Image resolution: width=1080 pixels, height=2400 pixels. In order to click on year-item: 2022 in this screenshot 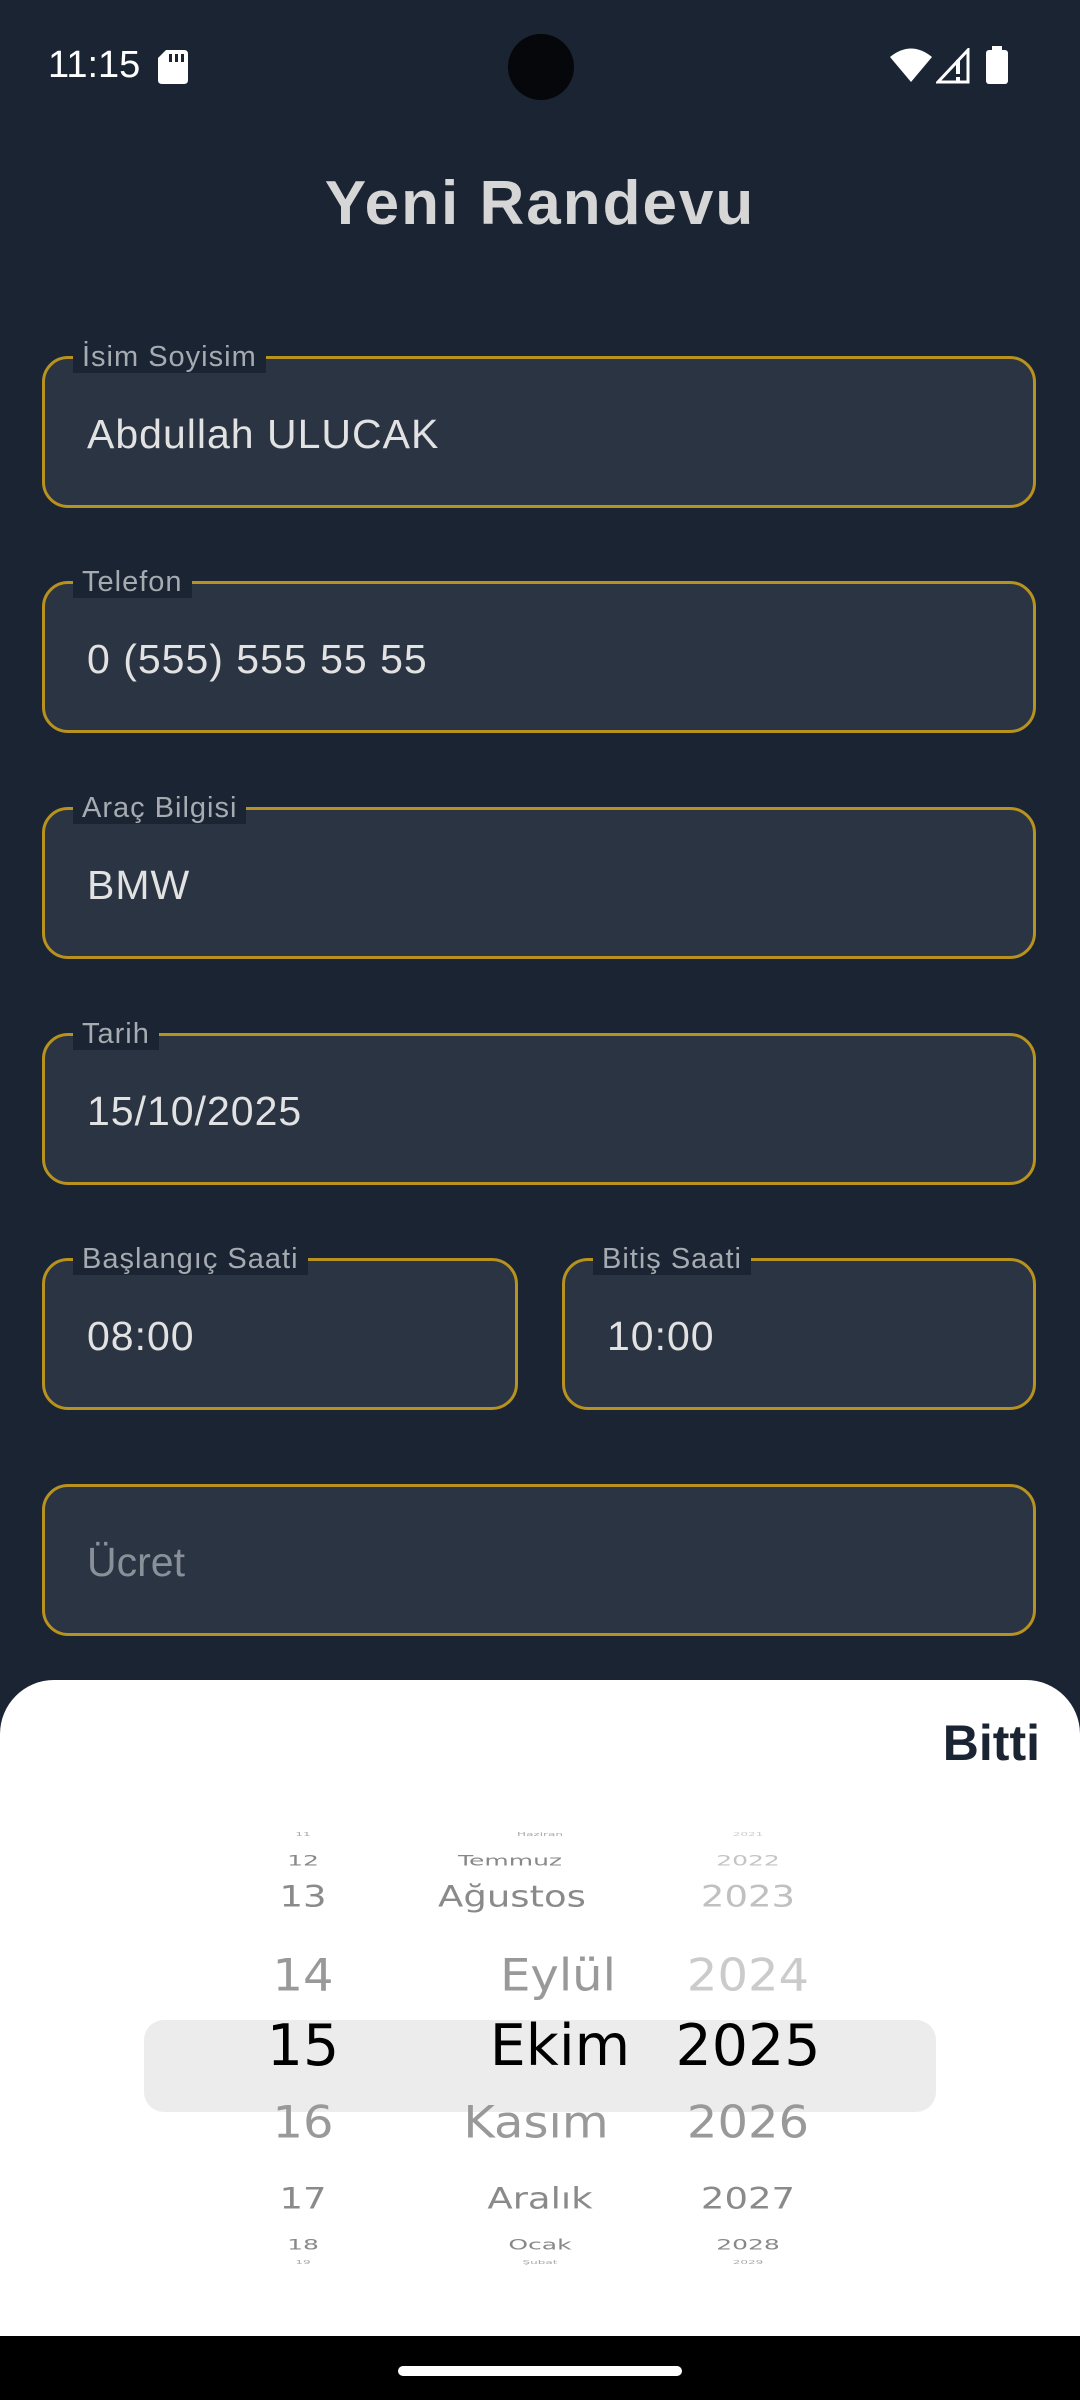, I will do `click(748, 1861)`.